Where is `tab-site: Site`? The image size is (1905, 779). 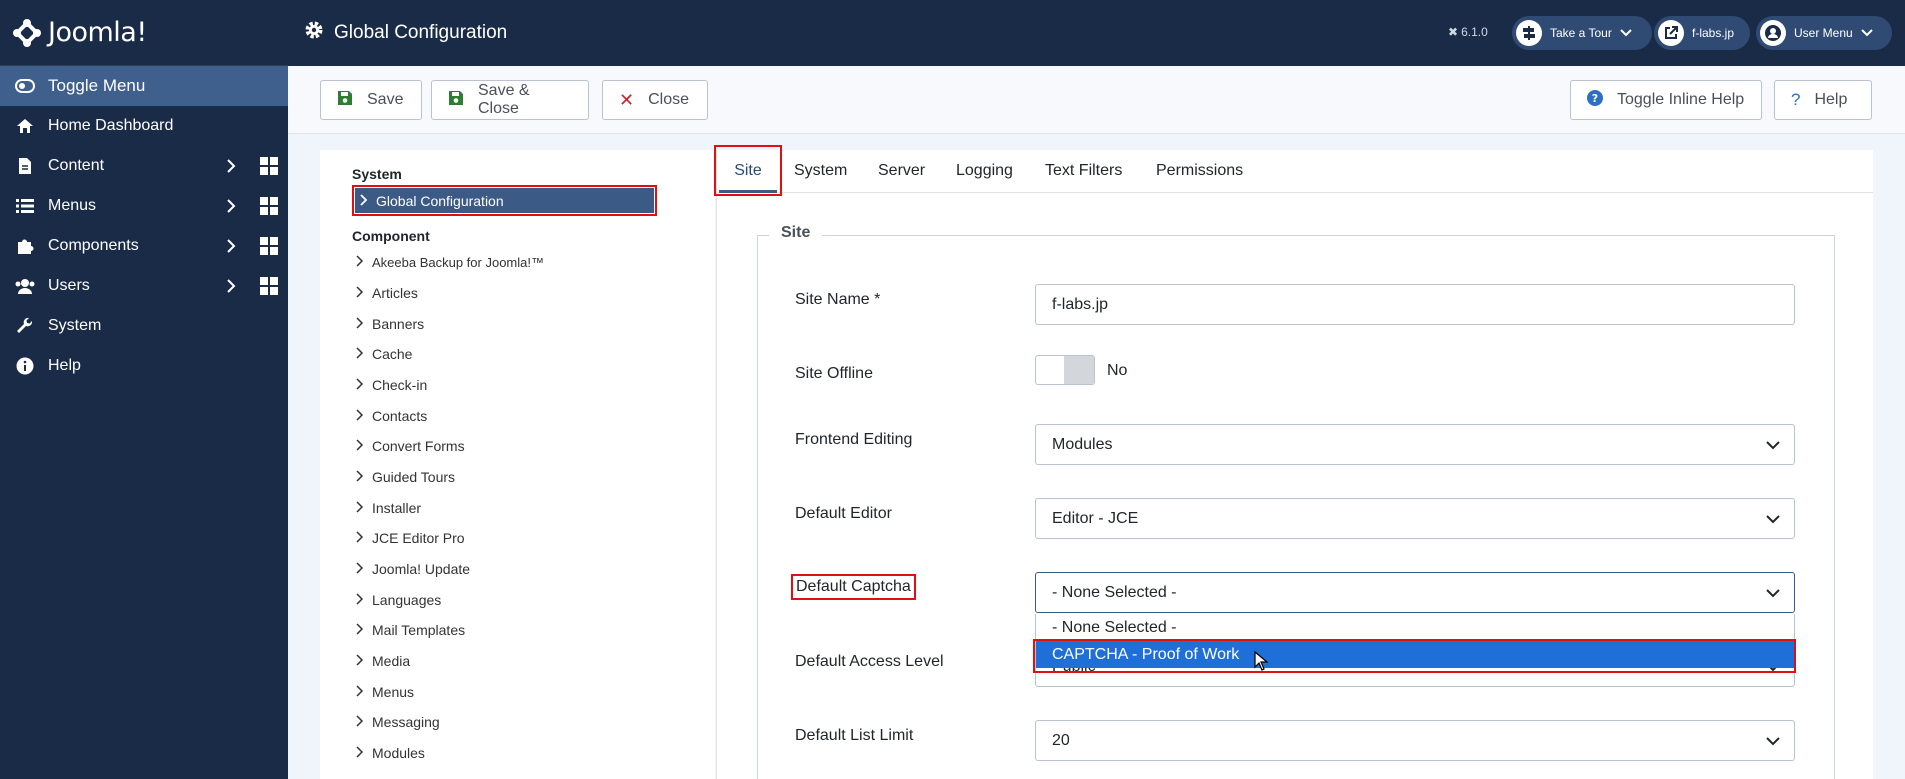
tab-site: Site is located at coordinates (748, 170).